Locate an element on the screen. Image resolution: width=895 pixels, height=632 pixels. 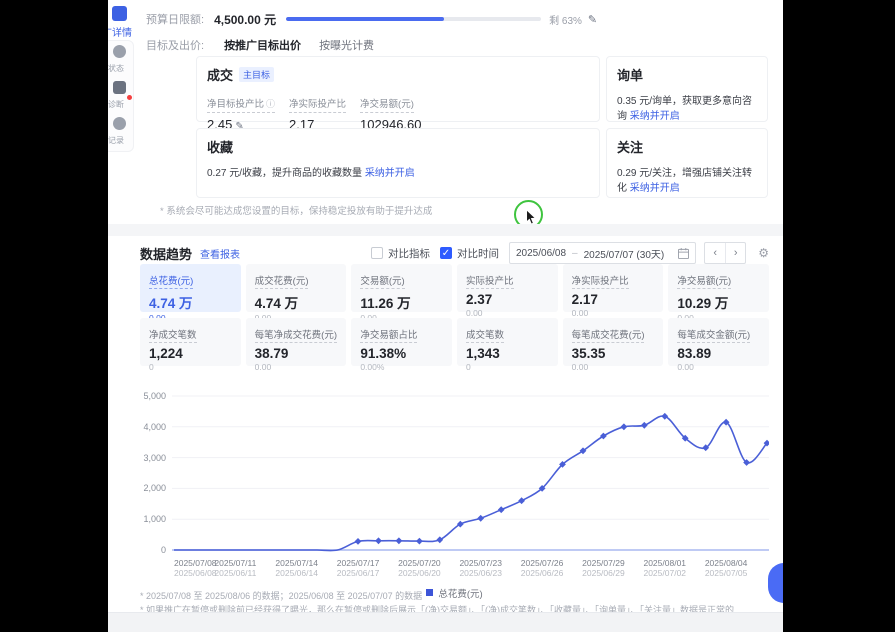
metric-value: 1,343 is located at coordinates (482, 353).